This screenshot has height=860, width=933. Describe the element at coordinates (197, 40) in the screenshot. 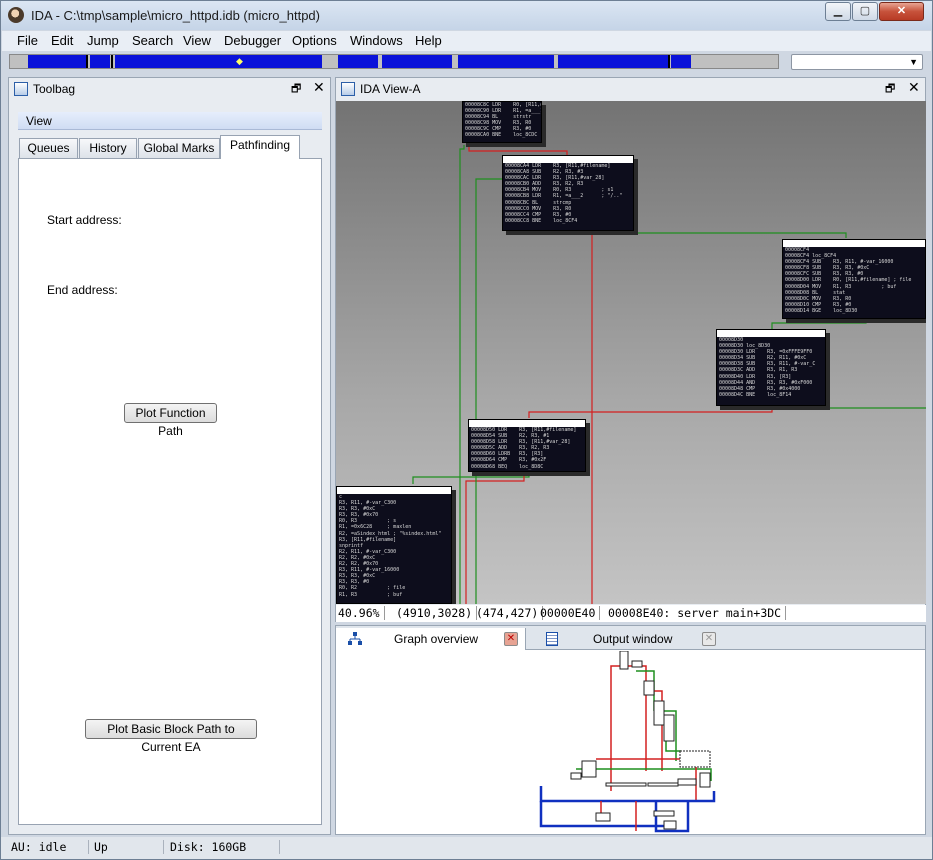

I see `menu-view: View` at that location.